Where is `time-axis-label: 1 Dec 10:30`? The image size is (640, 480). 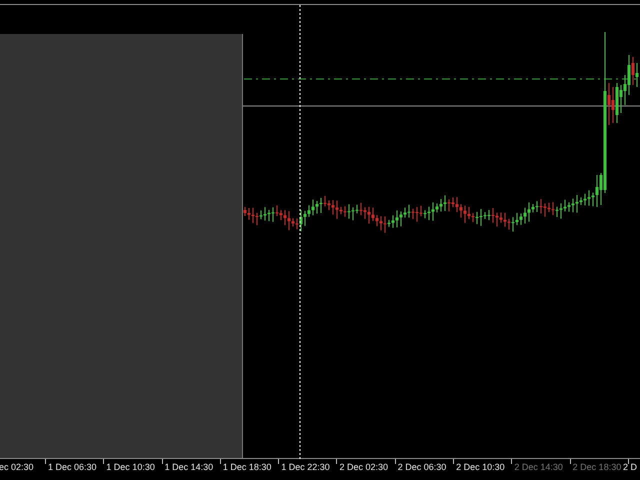
time-axis-label: 1 Dec 10:30 is located at coordinates (130, 467).